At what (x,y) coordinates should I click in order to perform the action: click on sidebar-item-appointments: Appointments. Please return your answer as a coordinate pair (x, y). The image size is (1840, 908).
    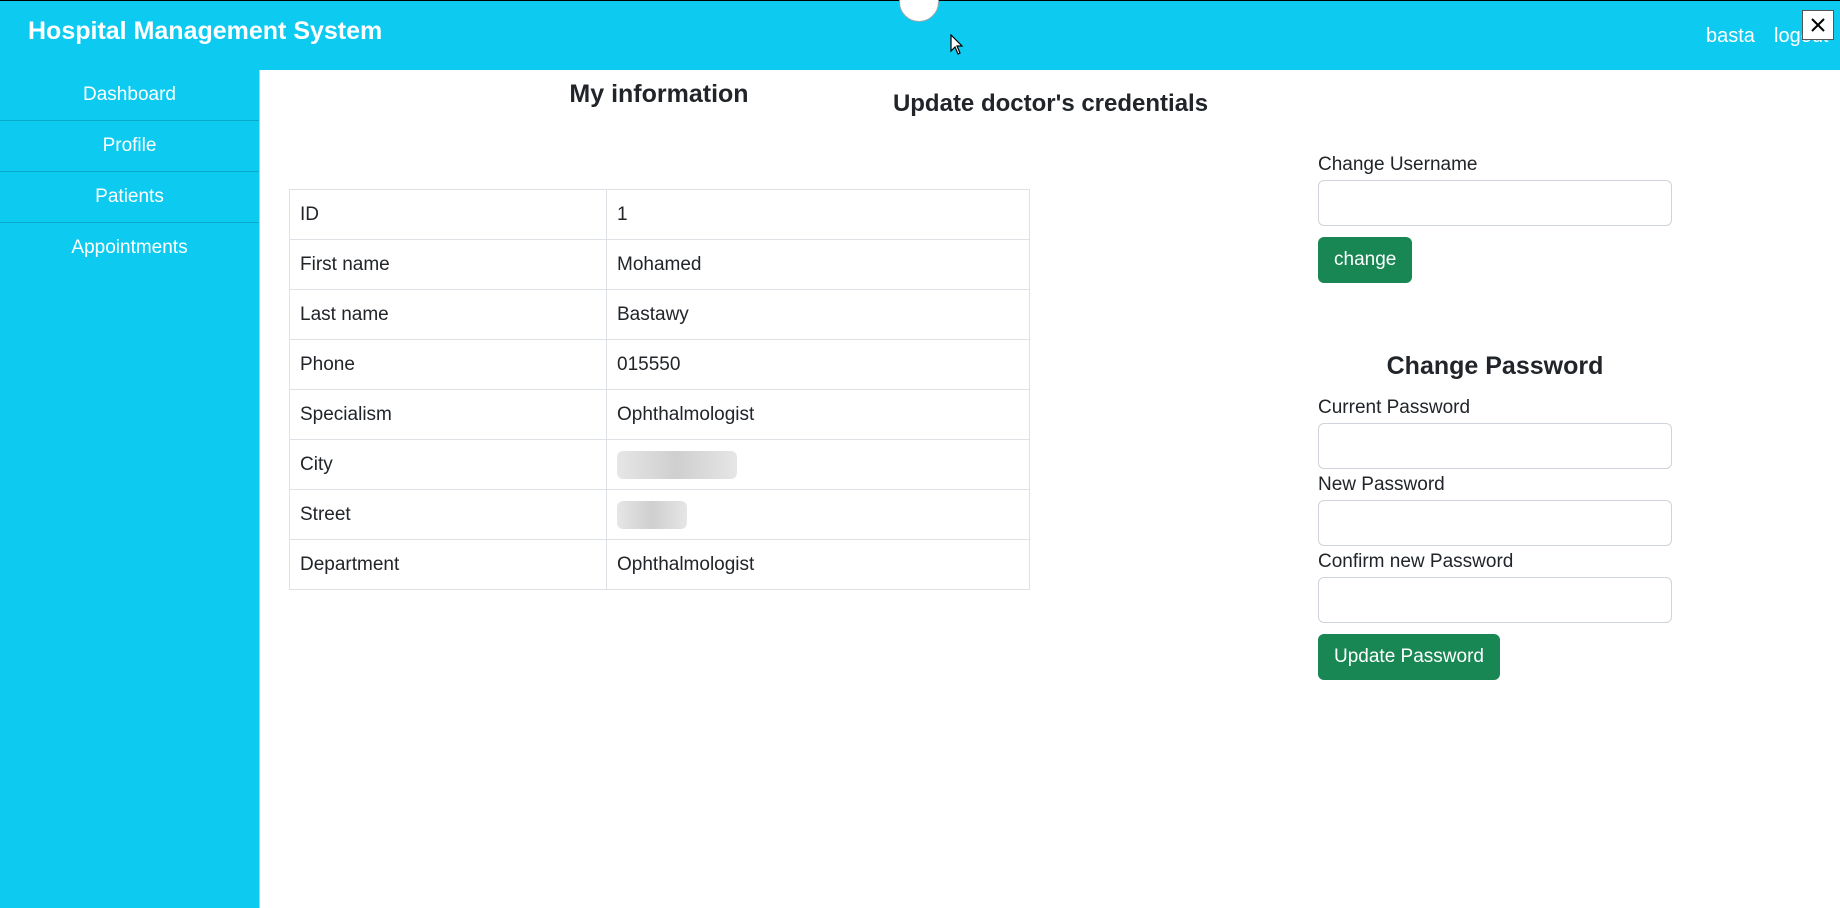
    Looking at the image, I should click on (129, 248).